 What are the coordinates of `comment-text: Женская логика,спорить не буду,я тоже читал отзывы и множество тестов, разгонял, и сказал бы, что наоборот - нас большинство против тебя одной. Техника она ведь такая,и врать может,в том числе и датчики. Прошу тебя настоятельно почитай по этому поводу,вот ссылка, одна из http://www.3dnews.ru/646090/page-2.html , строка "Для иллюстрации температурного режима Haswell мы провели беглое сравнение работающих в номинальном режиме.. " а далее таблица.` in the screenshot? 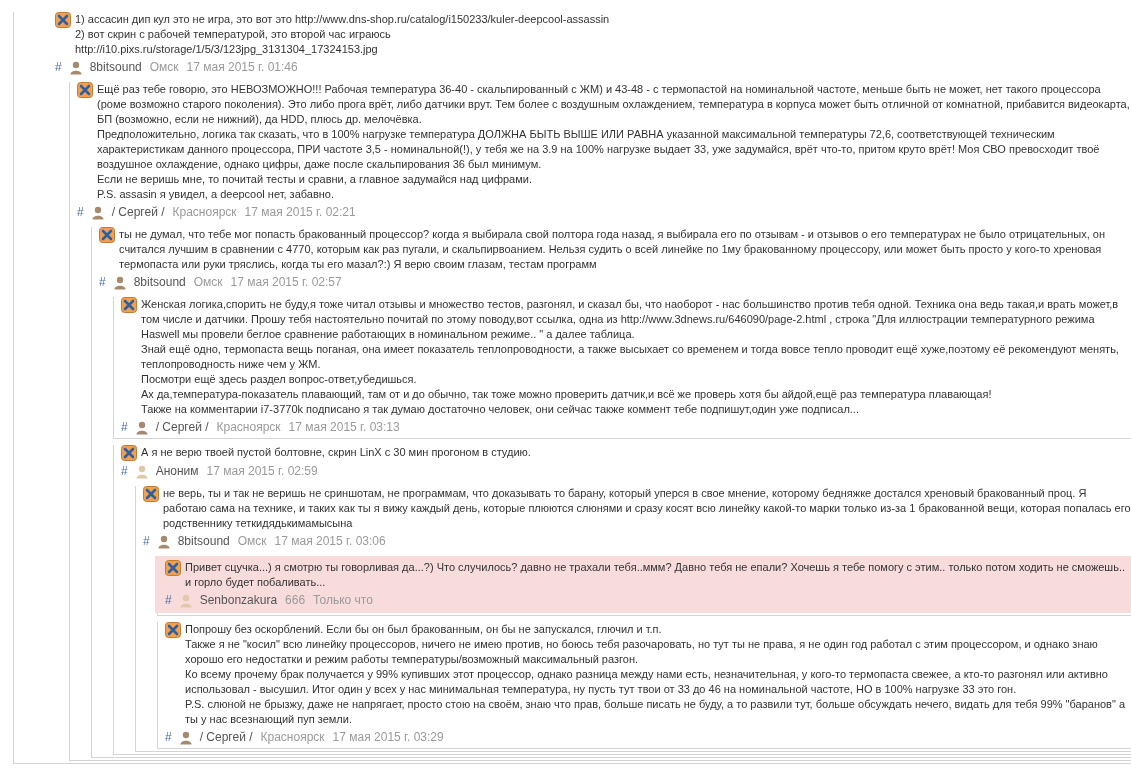 It's located at (630, 319).